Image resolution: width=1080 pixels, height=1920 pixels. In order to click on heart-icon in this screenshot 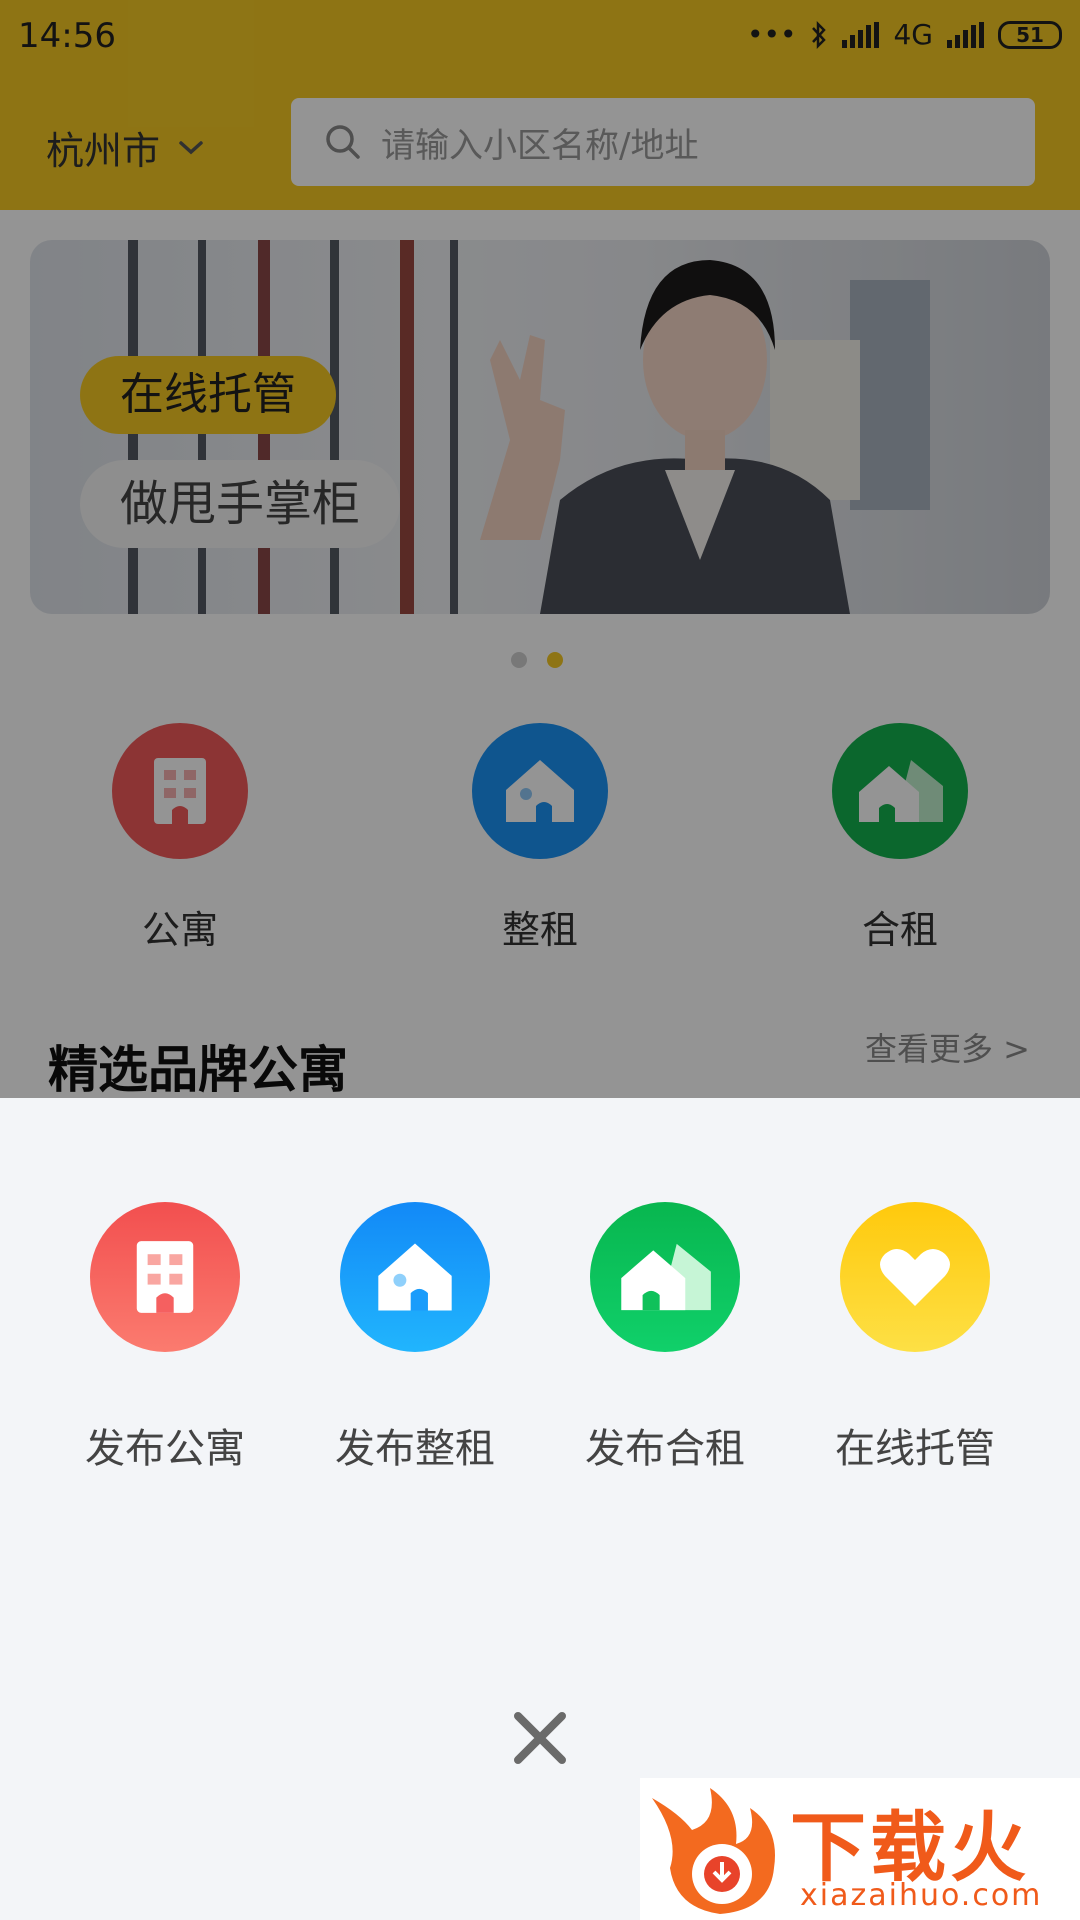, I will do `click(915, 1277)`.